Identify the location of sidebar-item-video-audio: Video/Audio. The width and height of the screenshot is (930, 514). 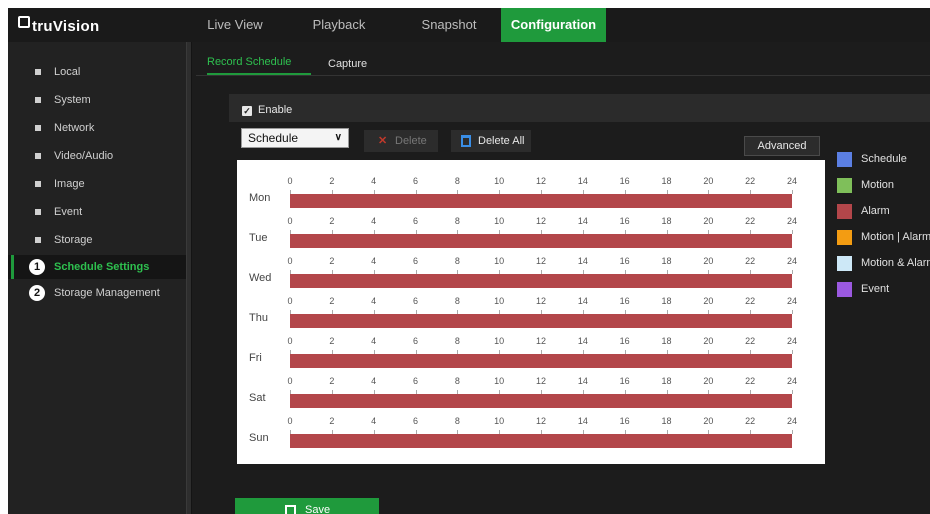
(97, 156).